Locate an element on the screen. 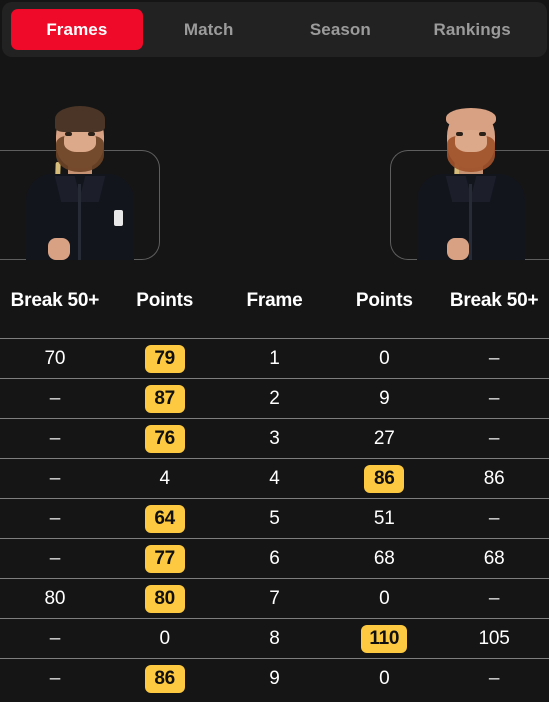  cell-left-break-4: – is located at coordinates (55, 478).